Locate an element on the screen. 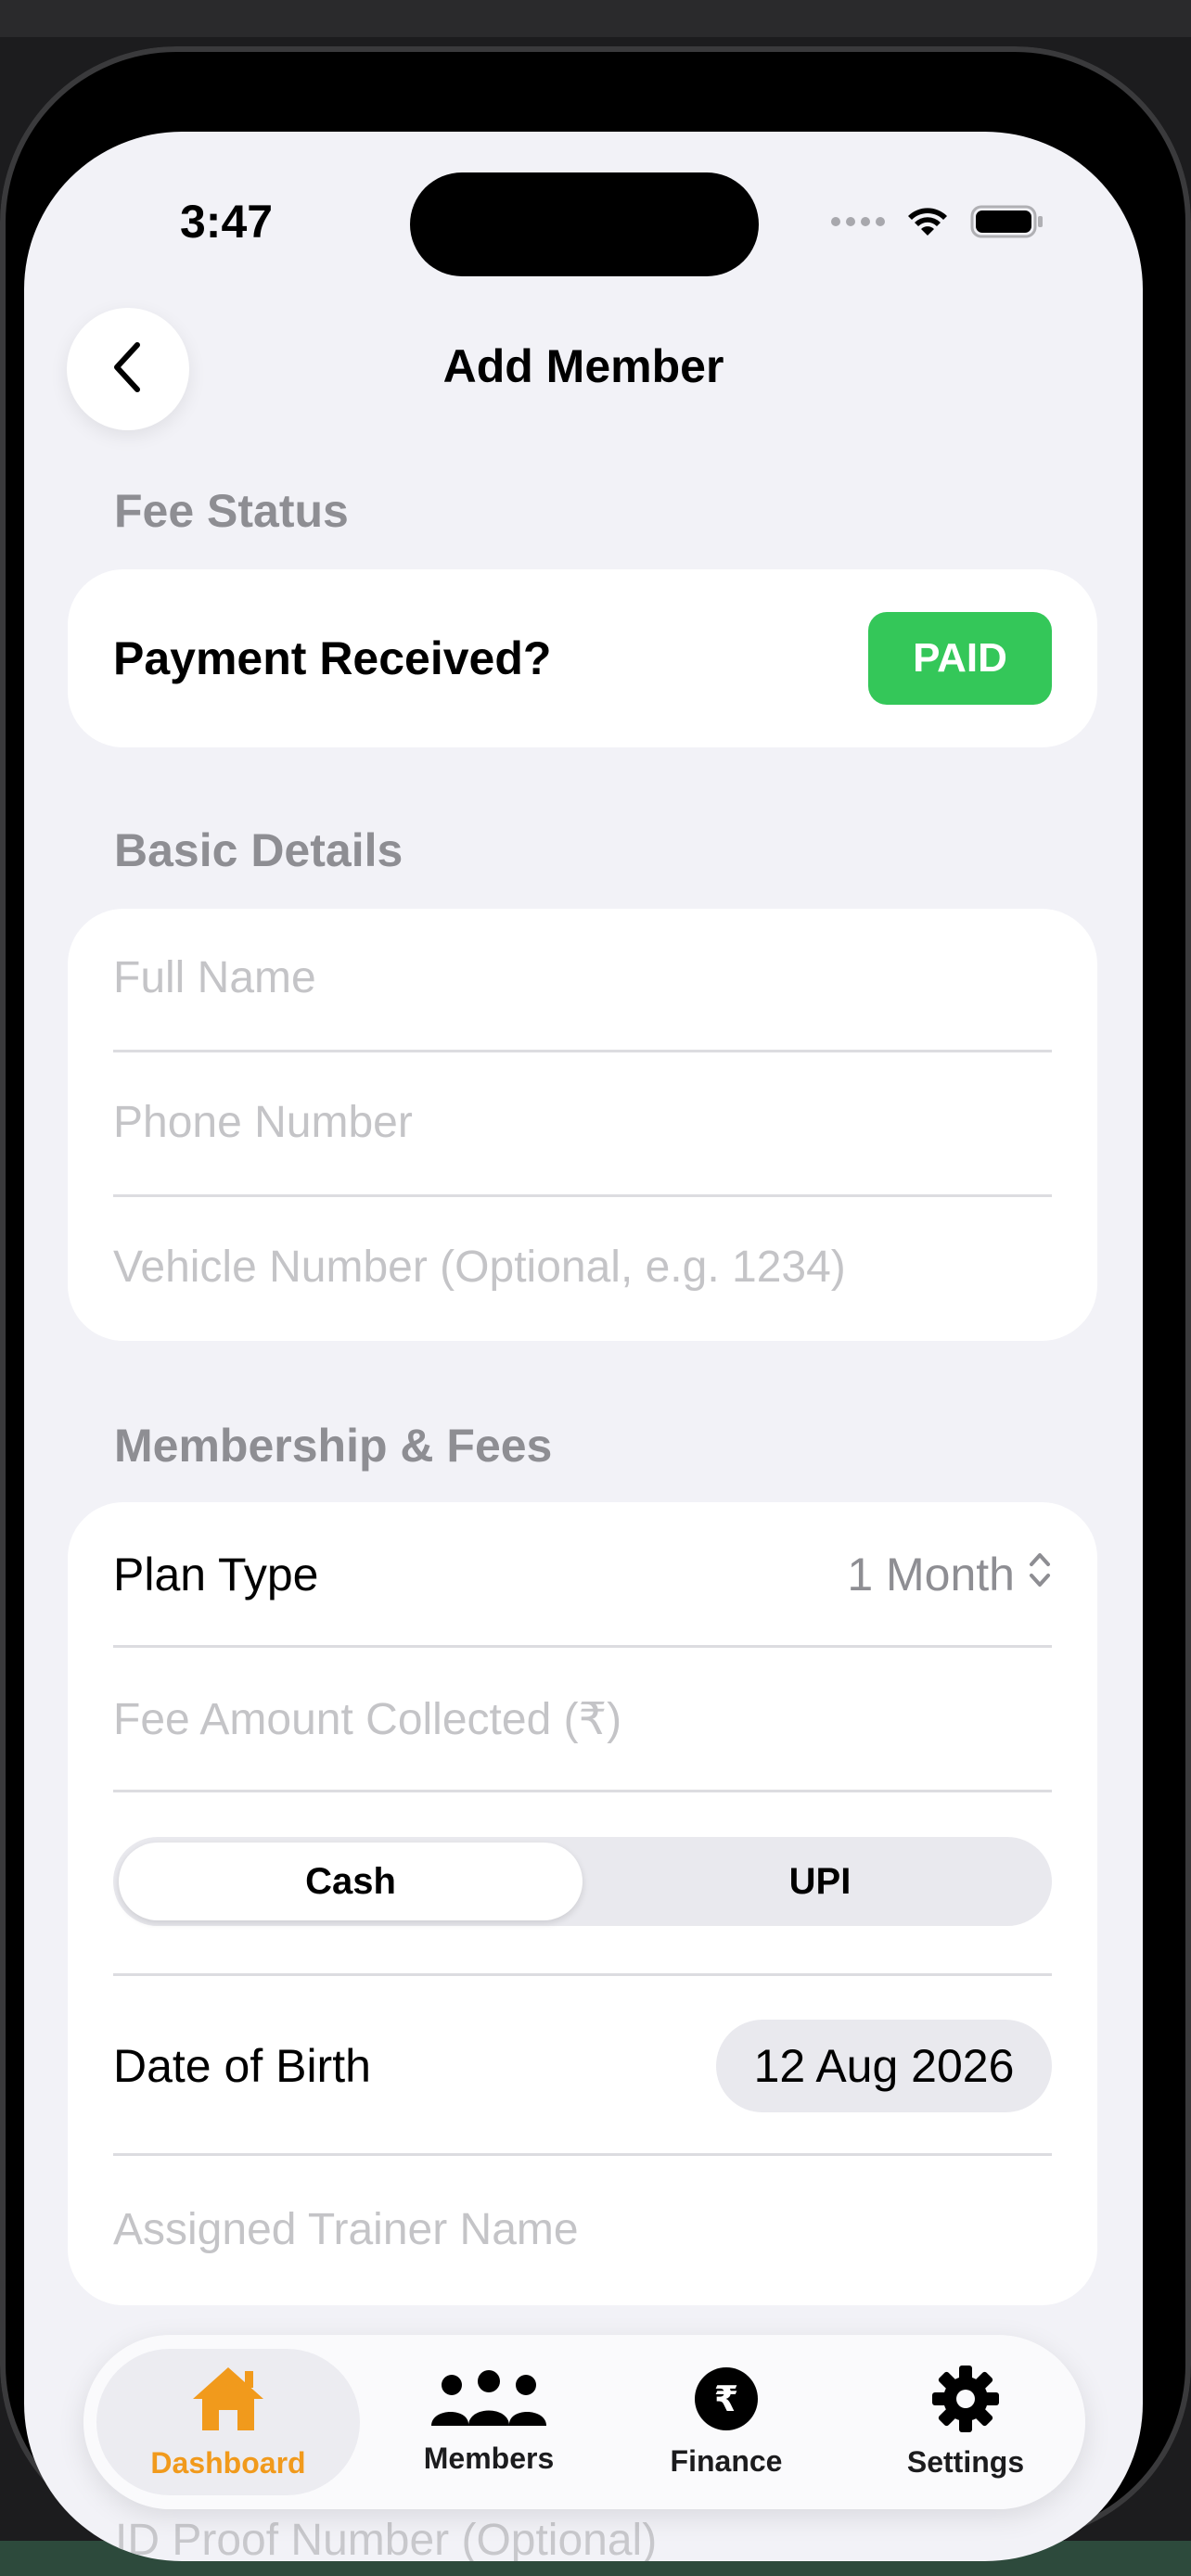 This screenshot has height=2576, width=1191. tab-finance: ₹ Finance is located at coordinates (726, 2422).